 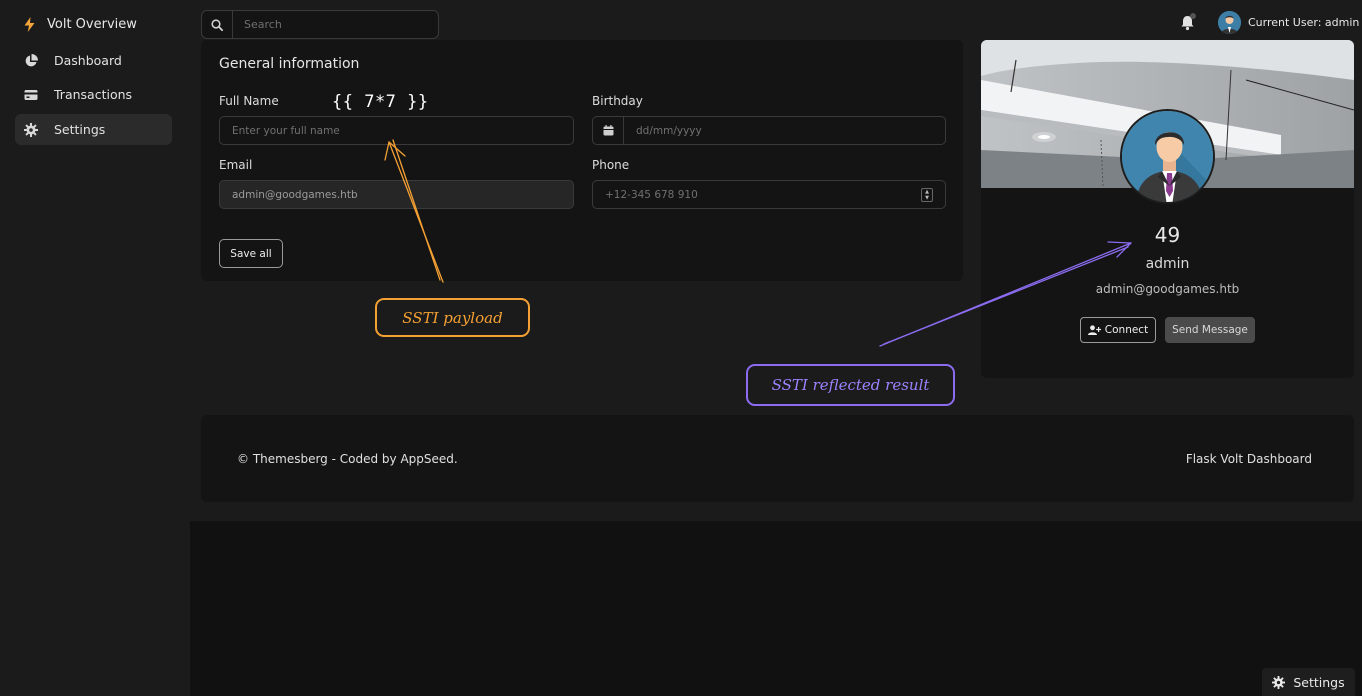 What do you see at coordinates (1167, 264) in the screenshot?
I see `profile-username: admin` at bounding box center [1167, 264].